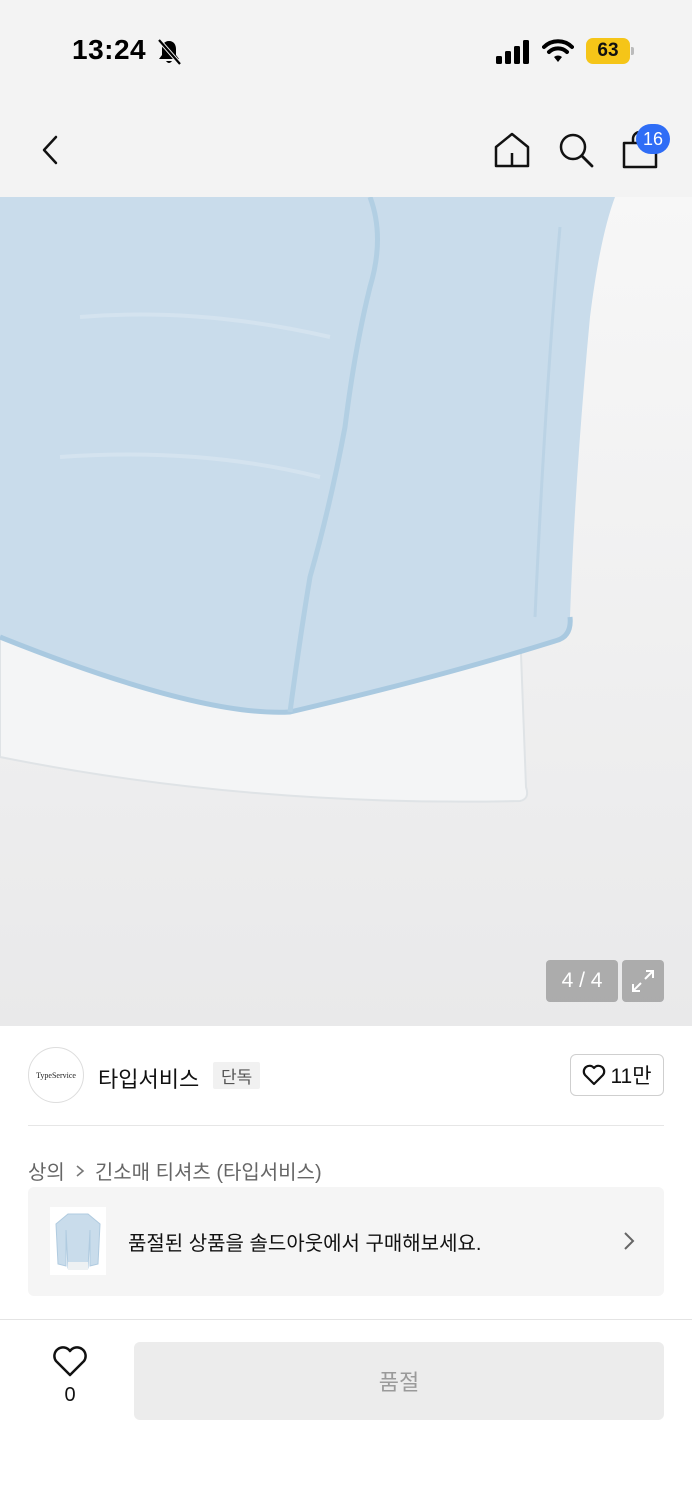 The image size is (692, 1500). What do you see at coordinates (346, 149) in the screenshot?
I see `top-navigation` at bounding box center [346, 149].